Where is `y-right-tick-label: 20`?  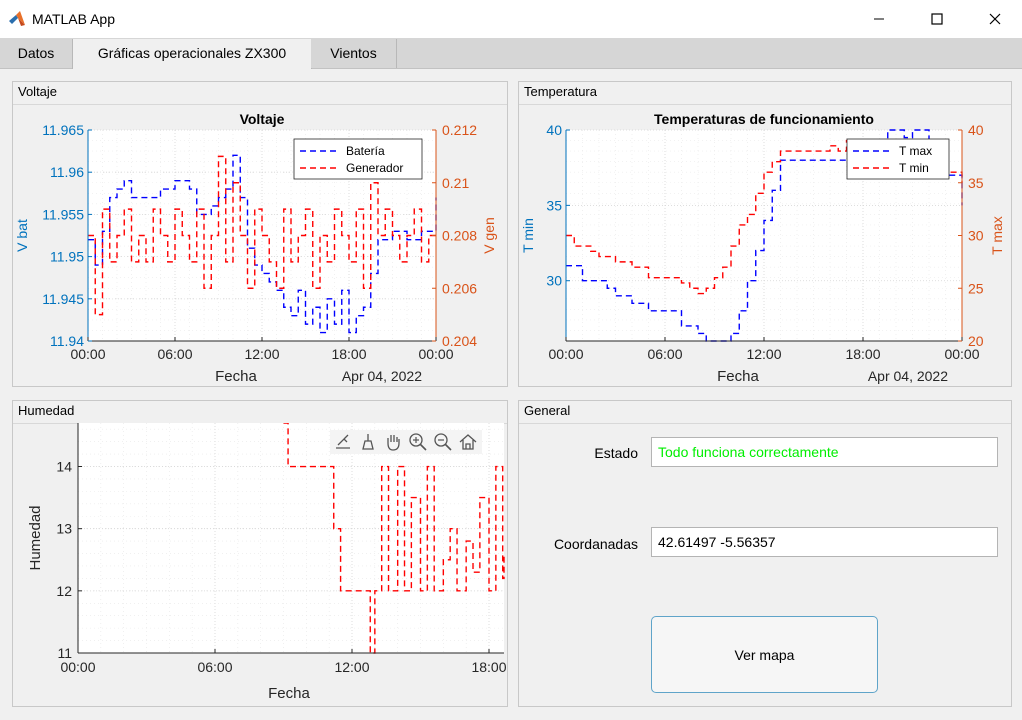
y-right-tick-label: 20 is located at coordinates (976, 341).